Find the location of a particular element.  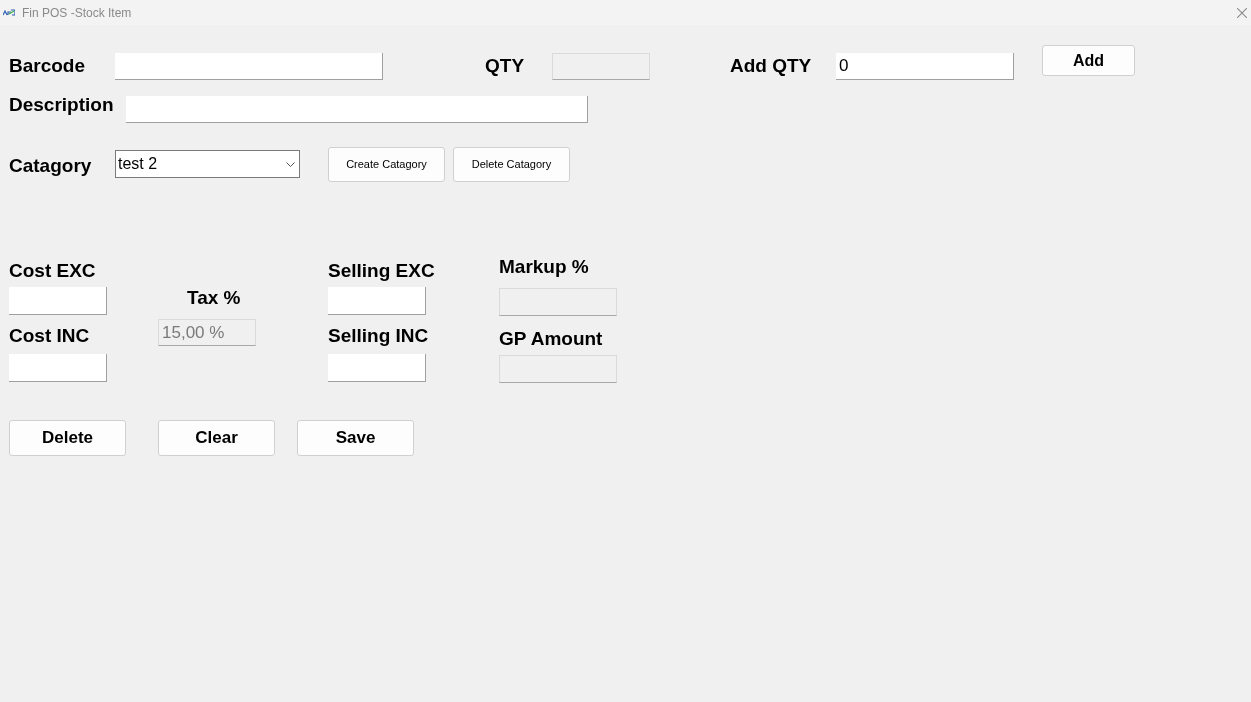

button: Delete Catagory is located at coordinates (511, 164).